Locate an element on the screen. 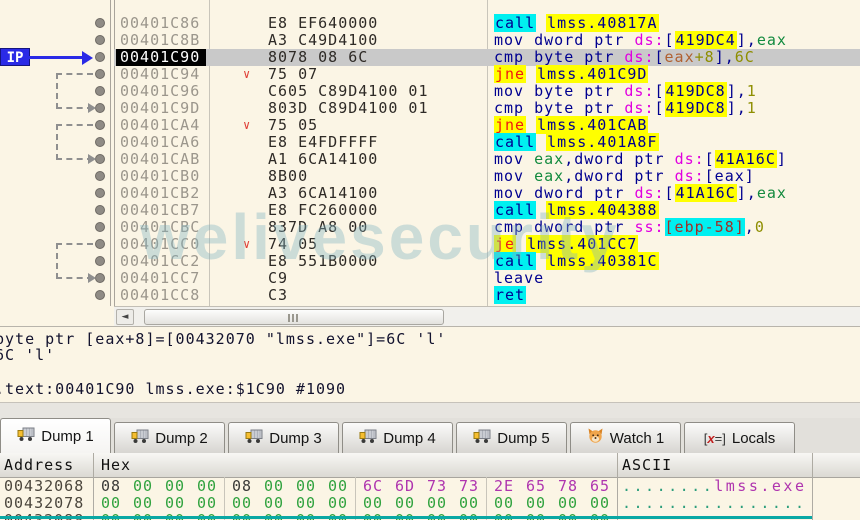  disassembly-row: 00401C94 ∨ 75 07 jne lmss.401C9D is located at coordinates (430, 74).